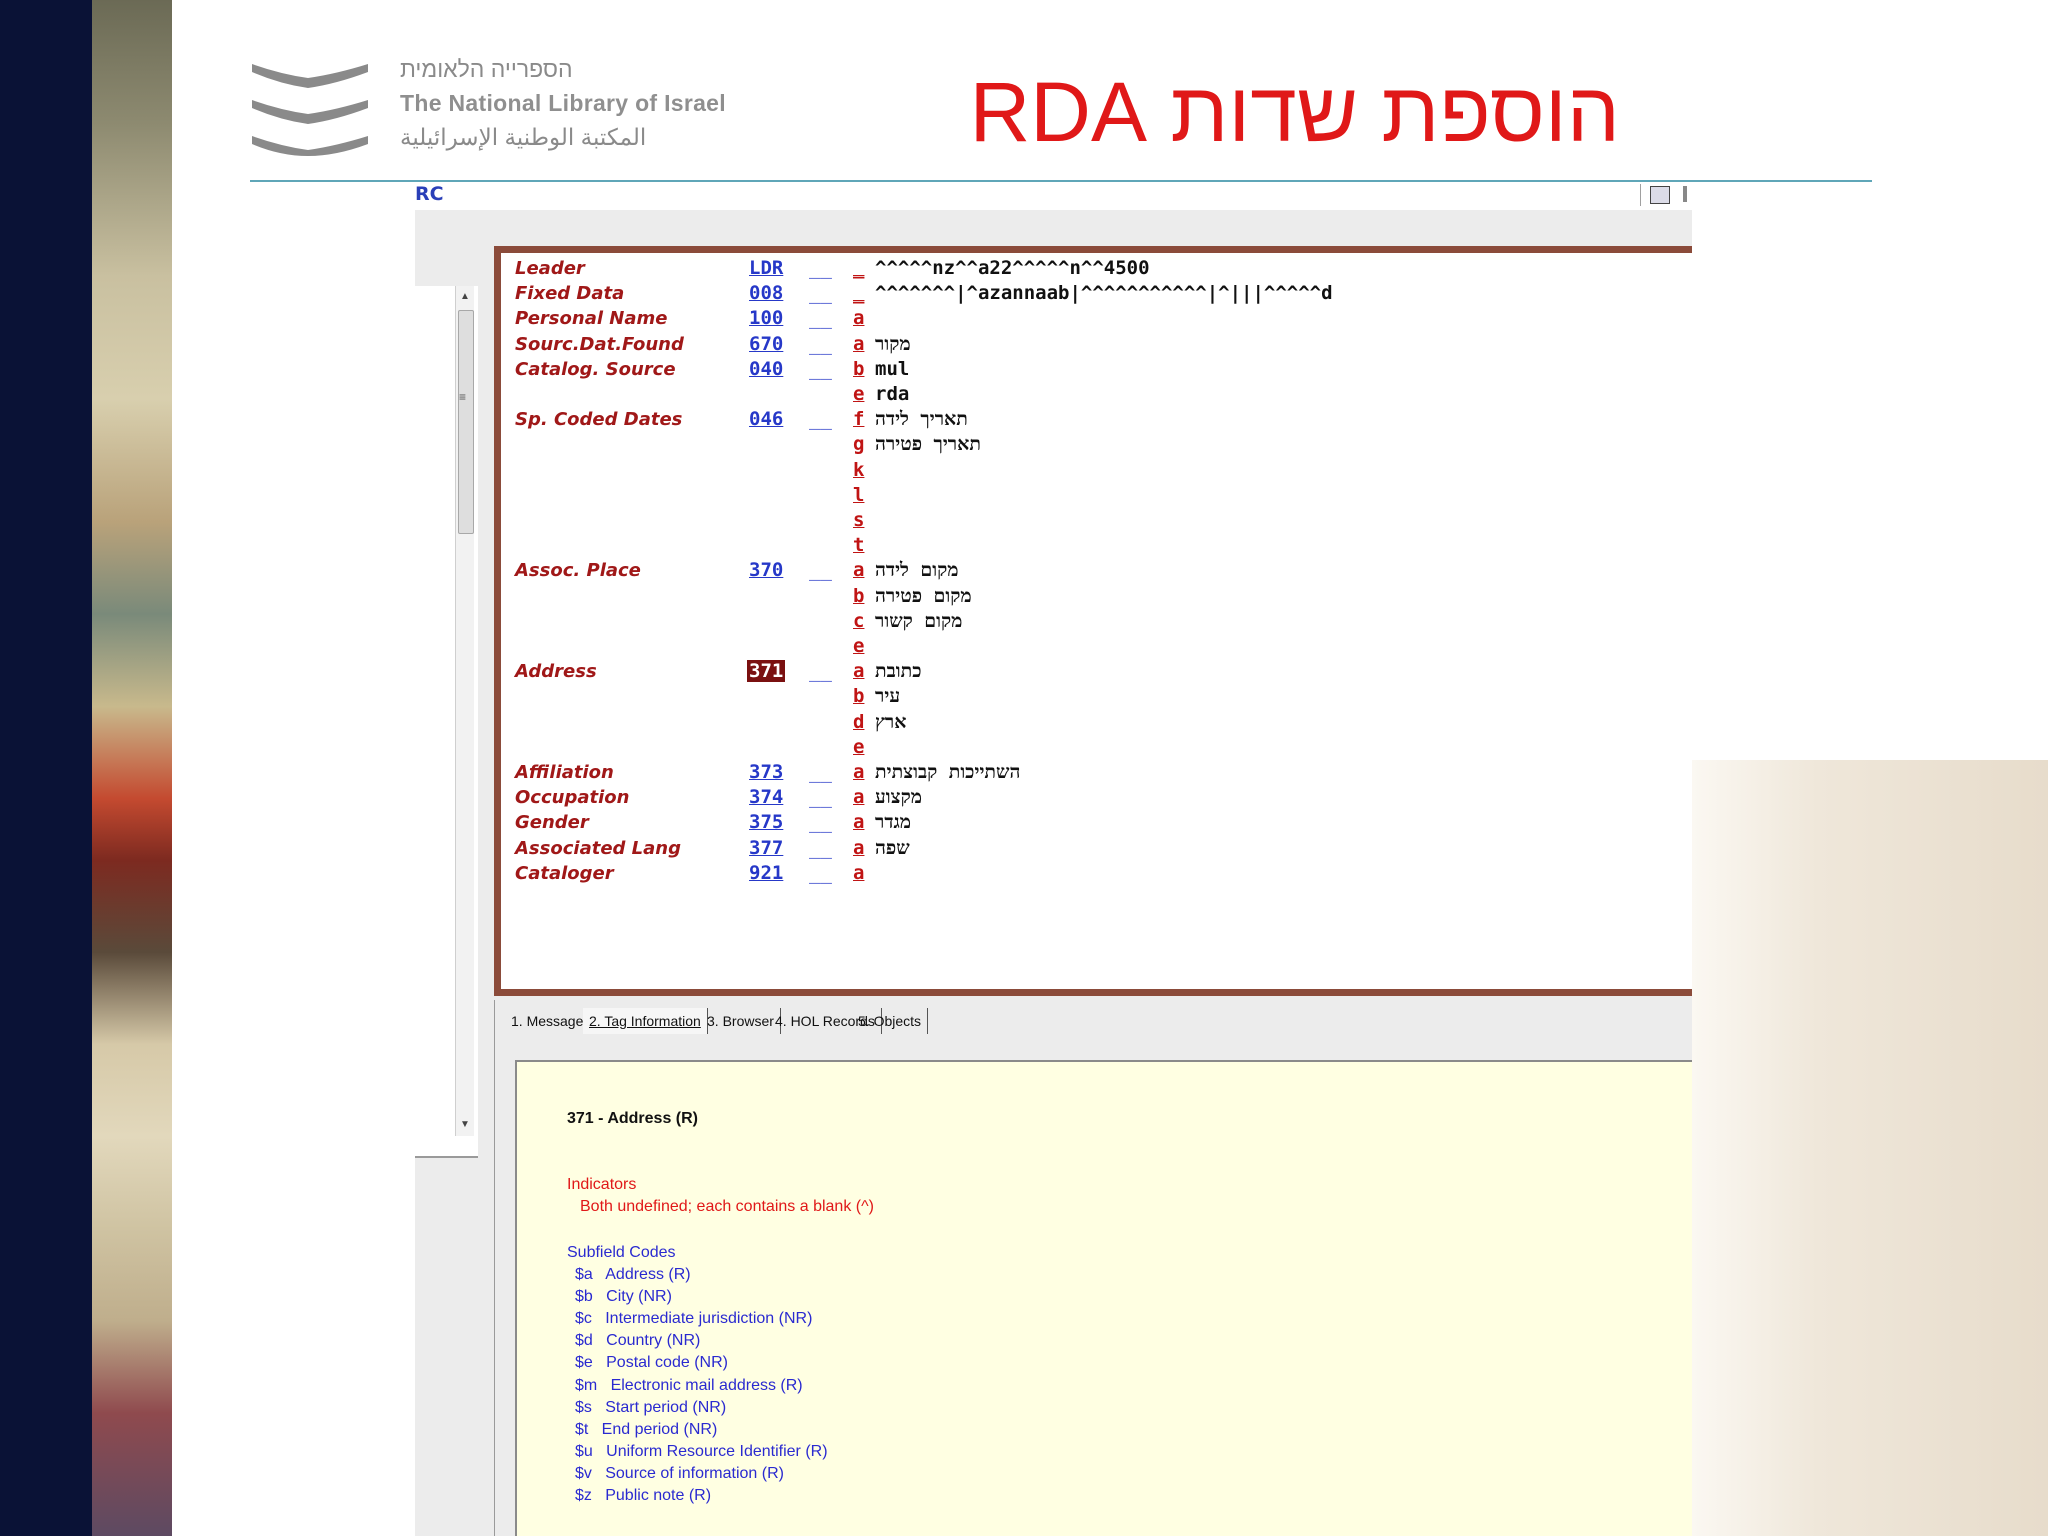  I want to click on field-value: מגדר, so click(893, 822).